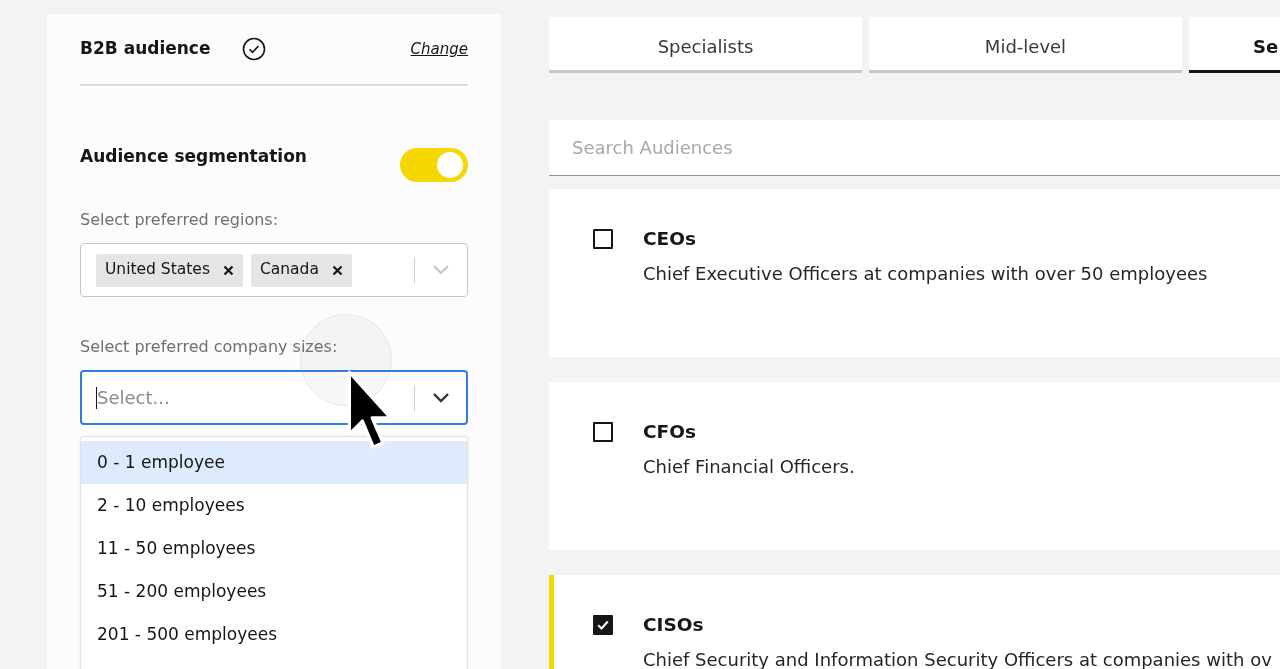 The width and height of the screenshot is (1280, 669). Describe the element at coordinates (749, 467) in the screenshot. I see `audience-description: Chief Financial Officers.` at that location.